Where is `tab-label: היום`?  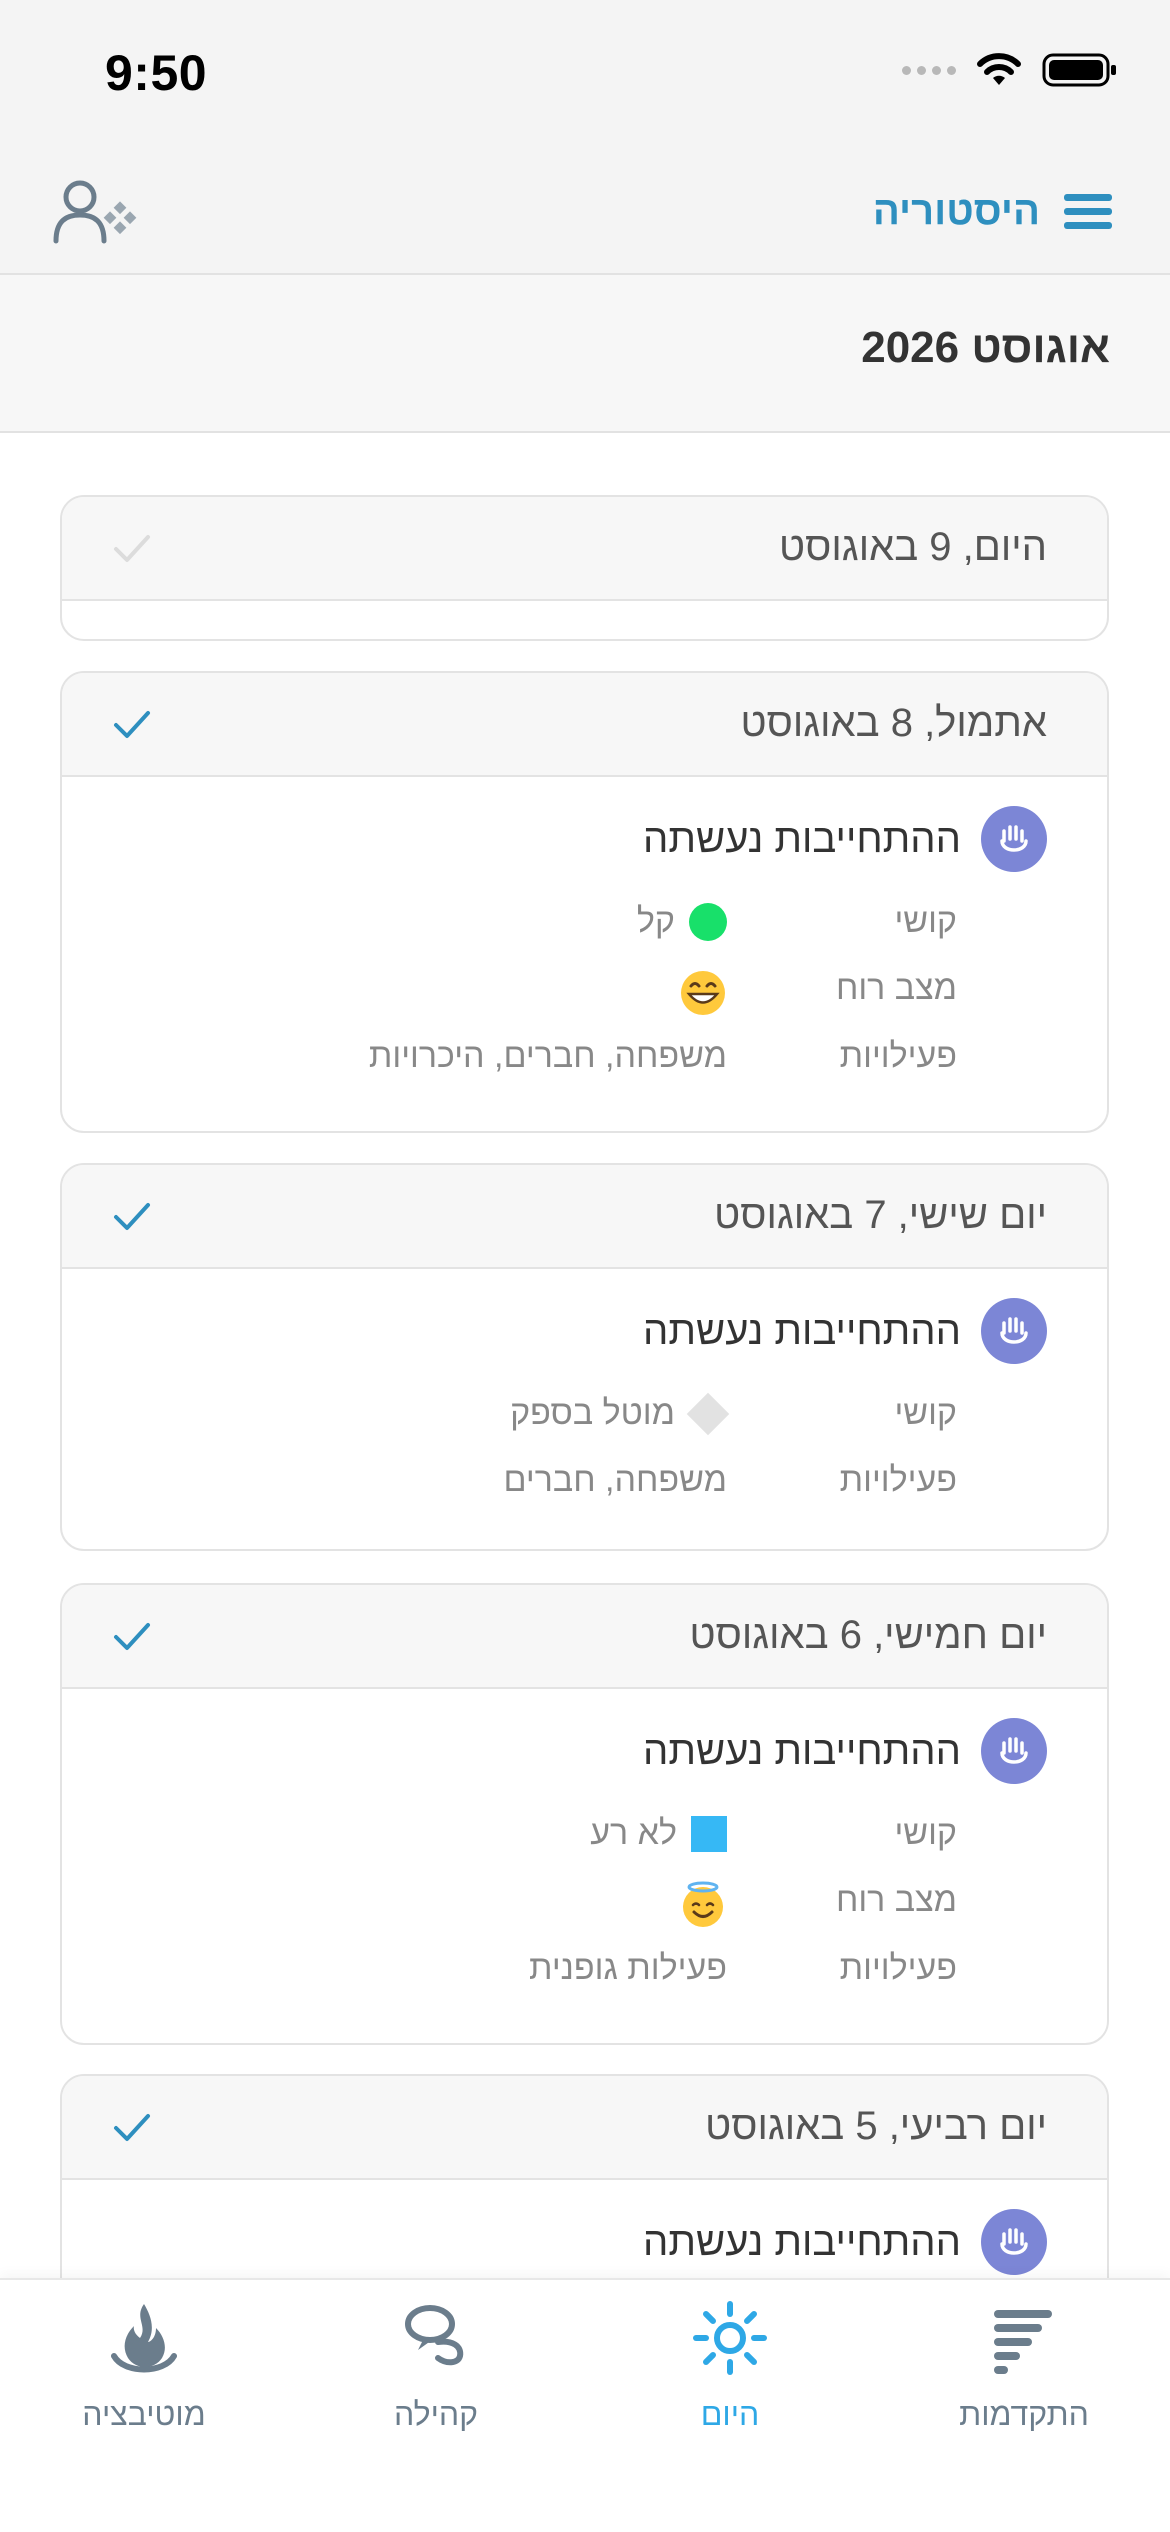 tab-label: היום is located at coordinates (730, 2414).